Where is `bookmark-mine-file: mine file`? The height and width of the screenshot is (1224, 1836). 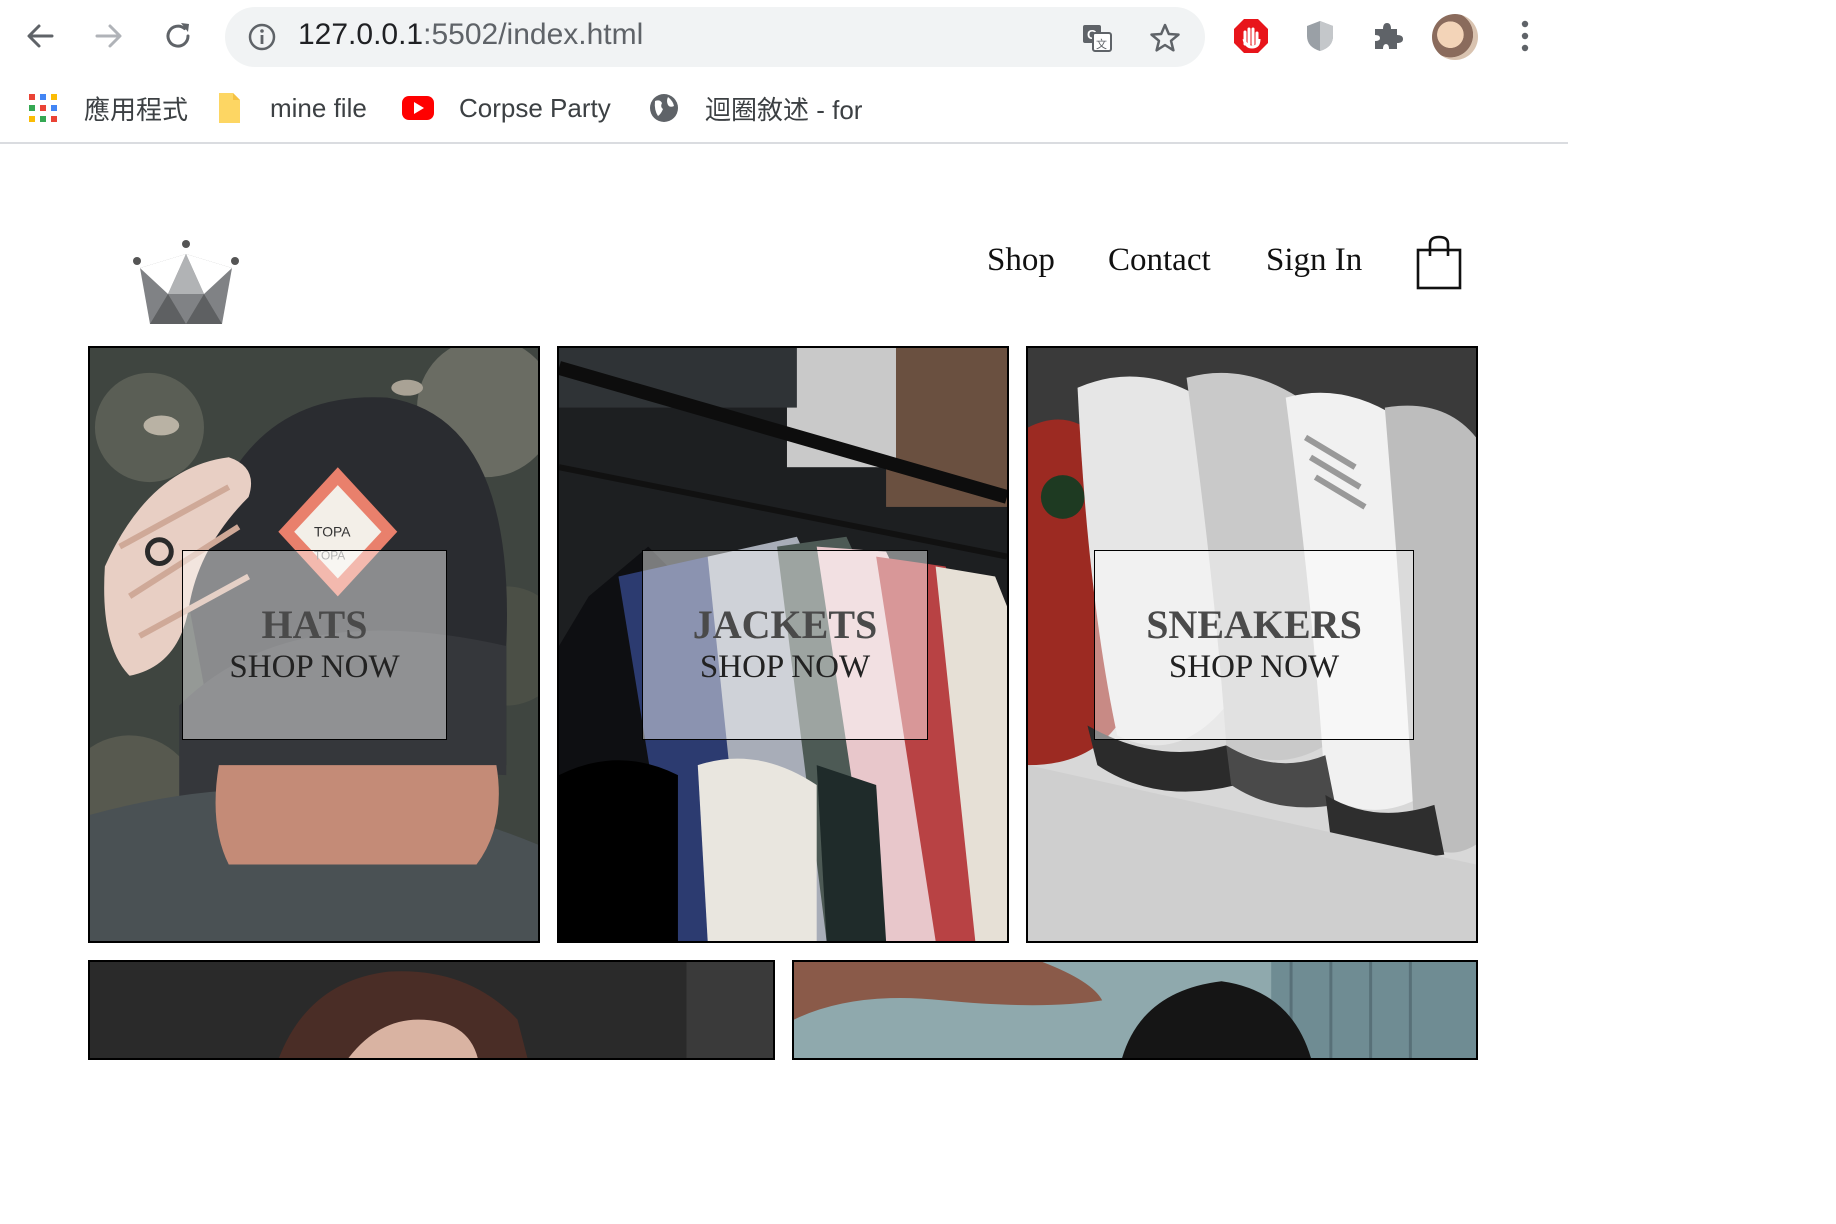 bookmark-mine-file: mine file is located at coordinates (289, 108).